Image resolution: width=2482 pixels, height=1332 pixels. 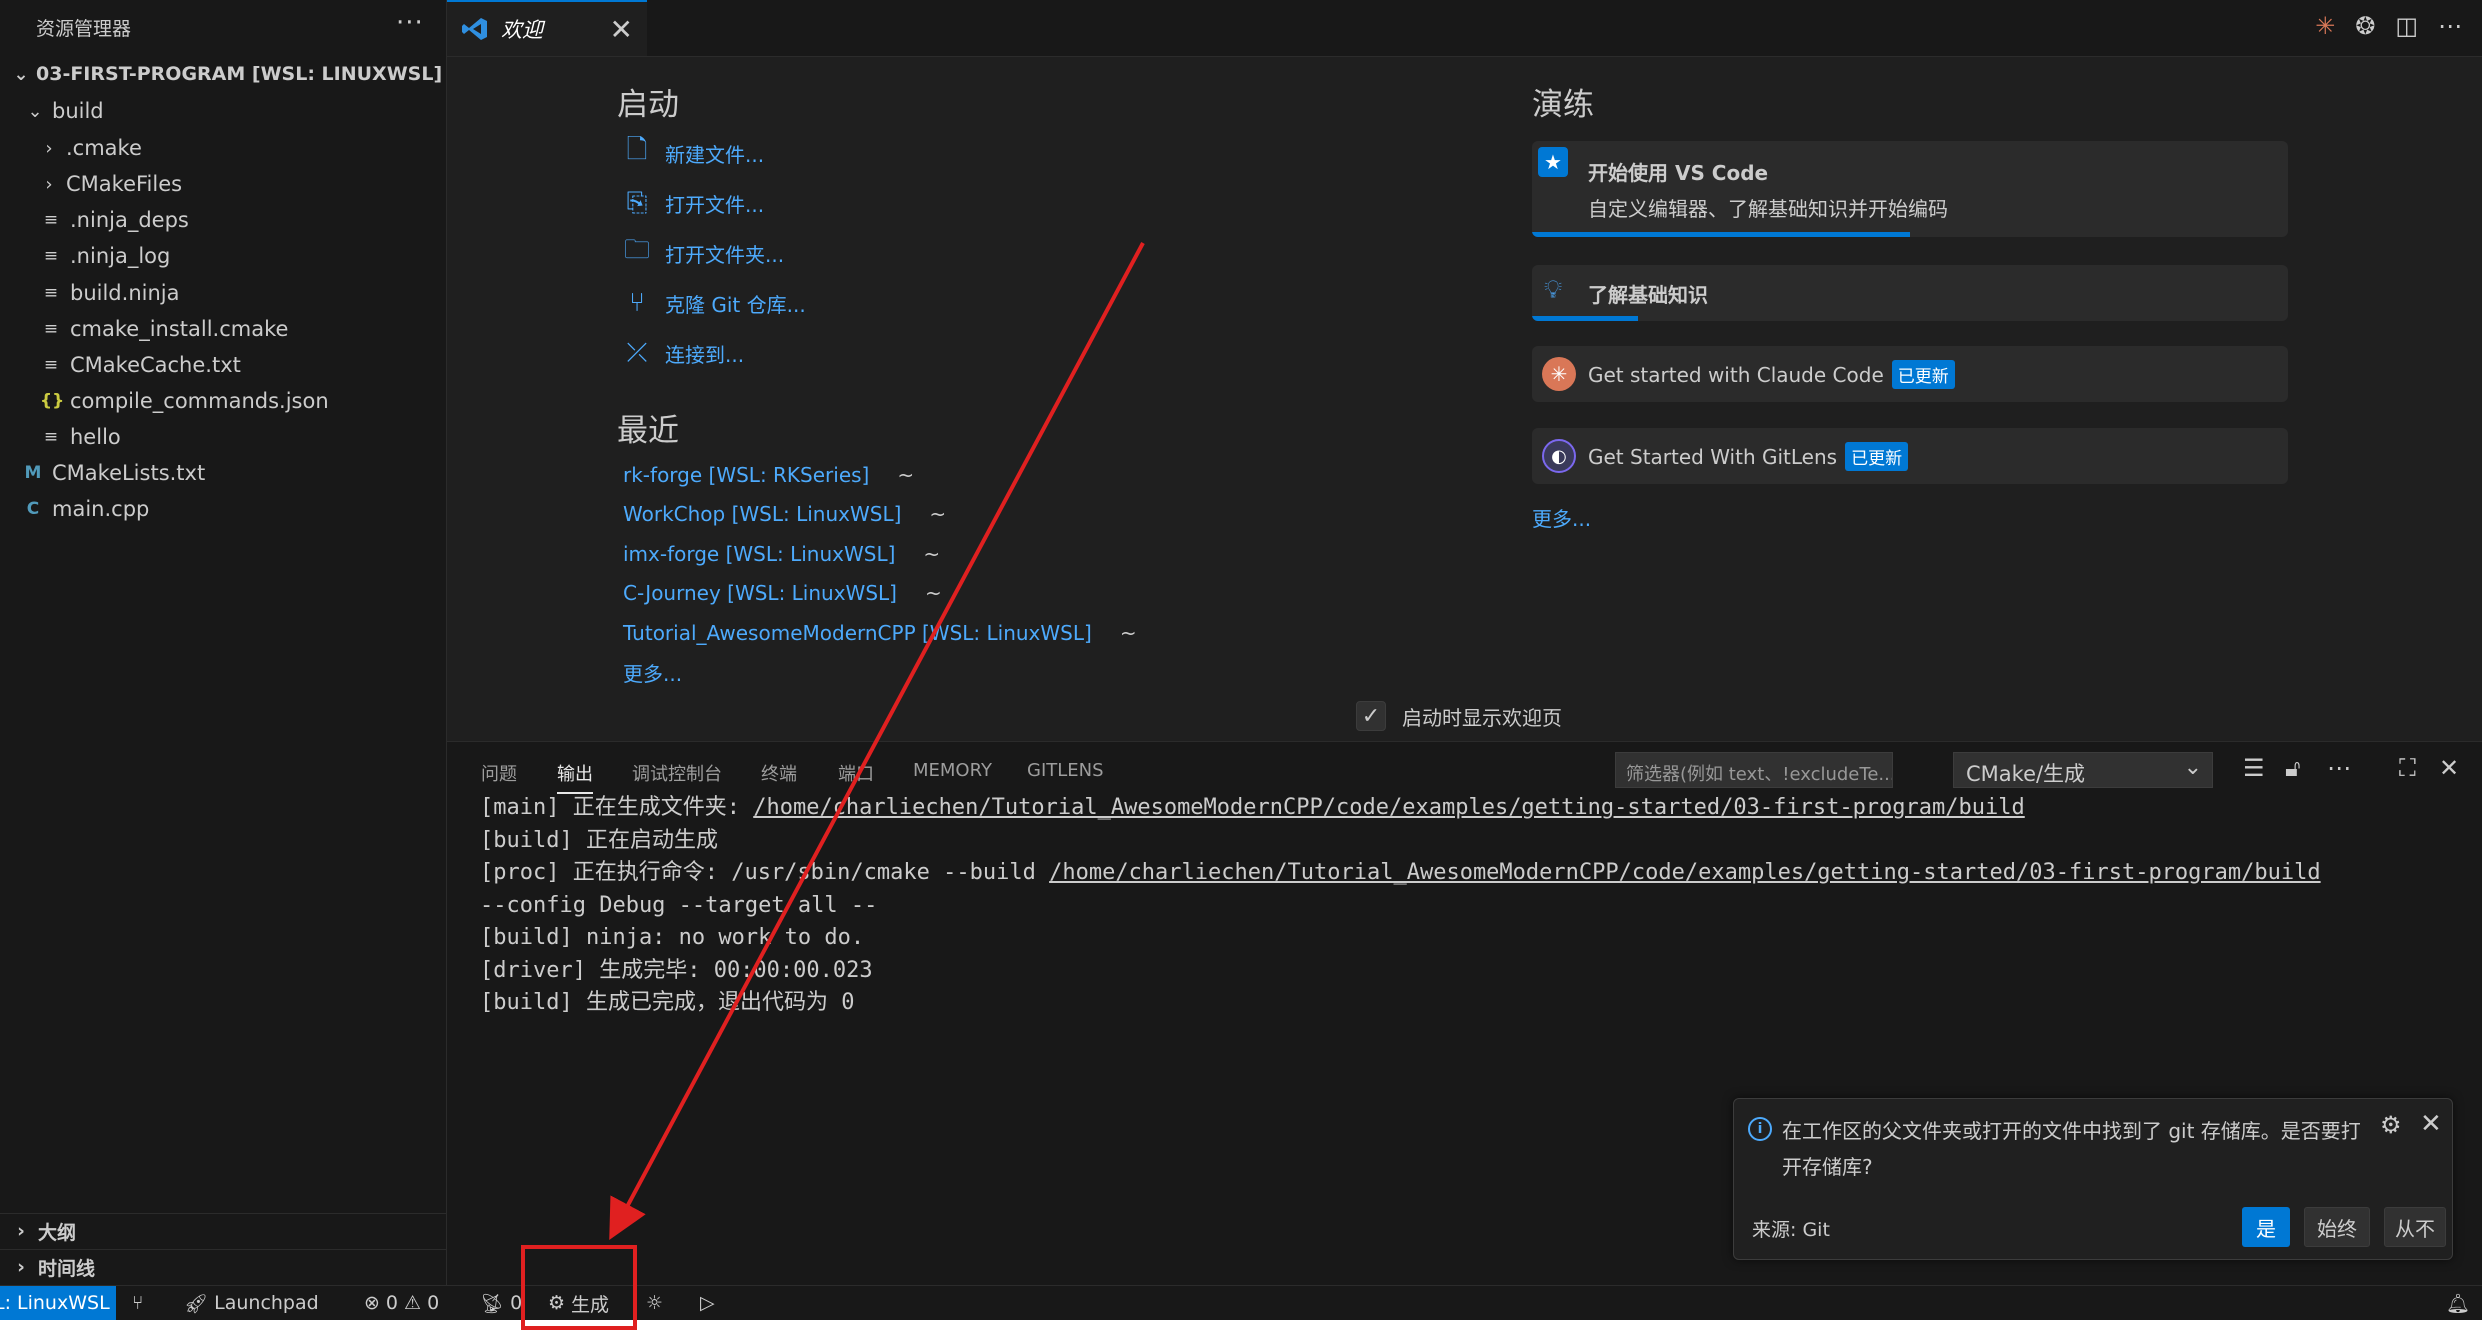 What do you see at coordinates (648, 431) in the screenshot?
I see `recent-heading: 最近` at bounding box center [648, 431].